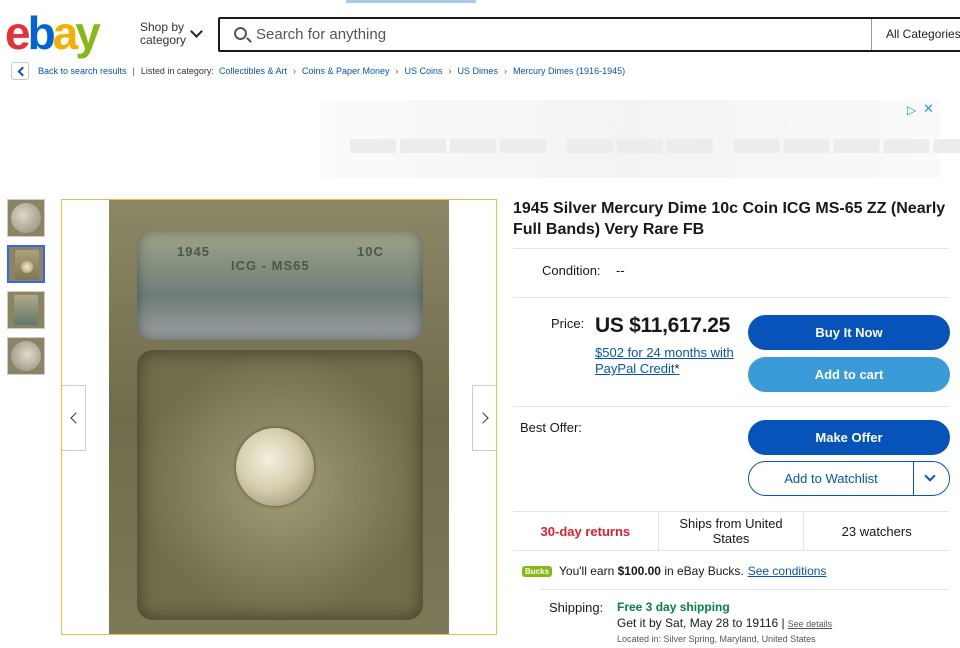 Image resolution: width=960 pixels, height=648 pixels. What do you see at coordinates (655, 137) in the screenshot?
I see `ad-image: ▬▬▬▬ ▬▬▬ ▬▬▬▬▬` at bounding box center [655, 137].